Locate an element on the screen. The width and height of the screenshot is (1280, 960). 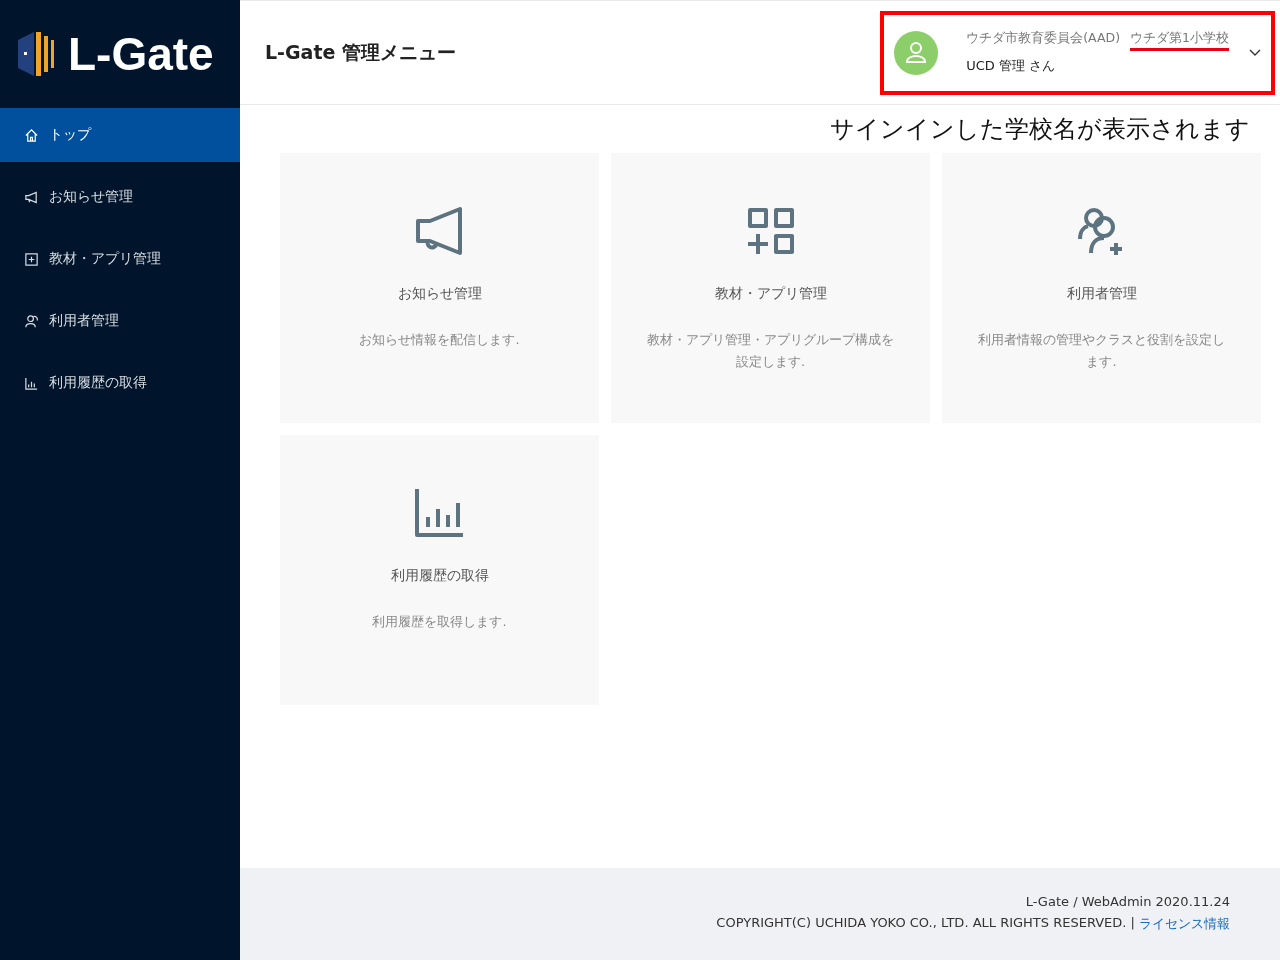
license-link: ライセンス情報 is located at coordinates (1184, 924).